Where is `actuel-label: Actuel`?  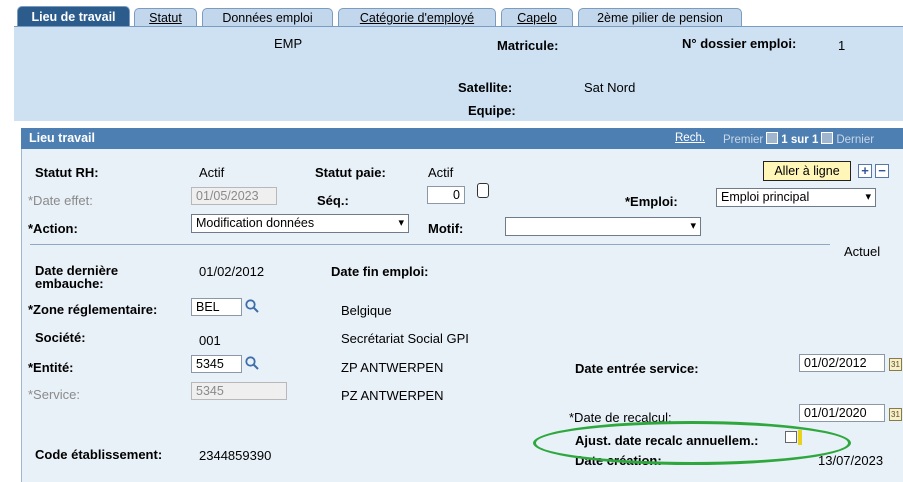 actuel-label: Actuel is located at coordinates (862, 251).